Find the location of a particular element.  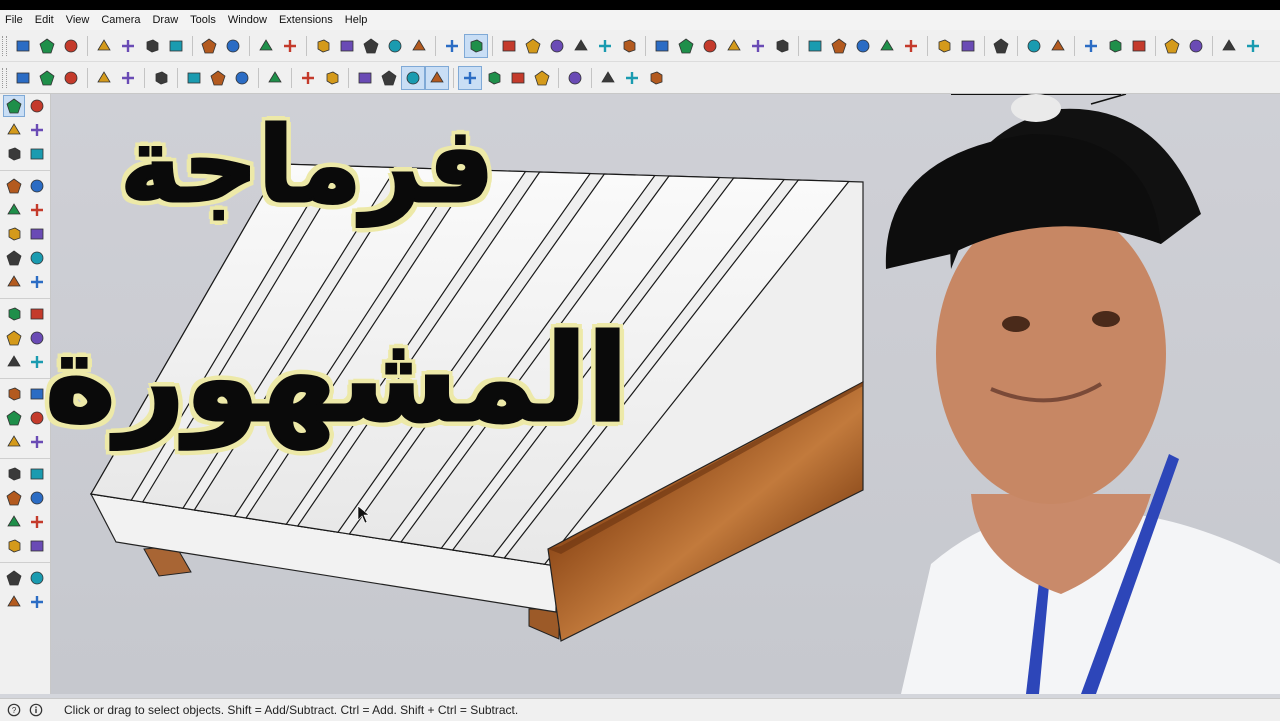

pan-icon is located at coordinates (14, 474).